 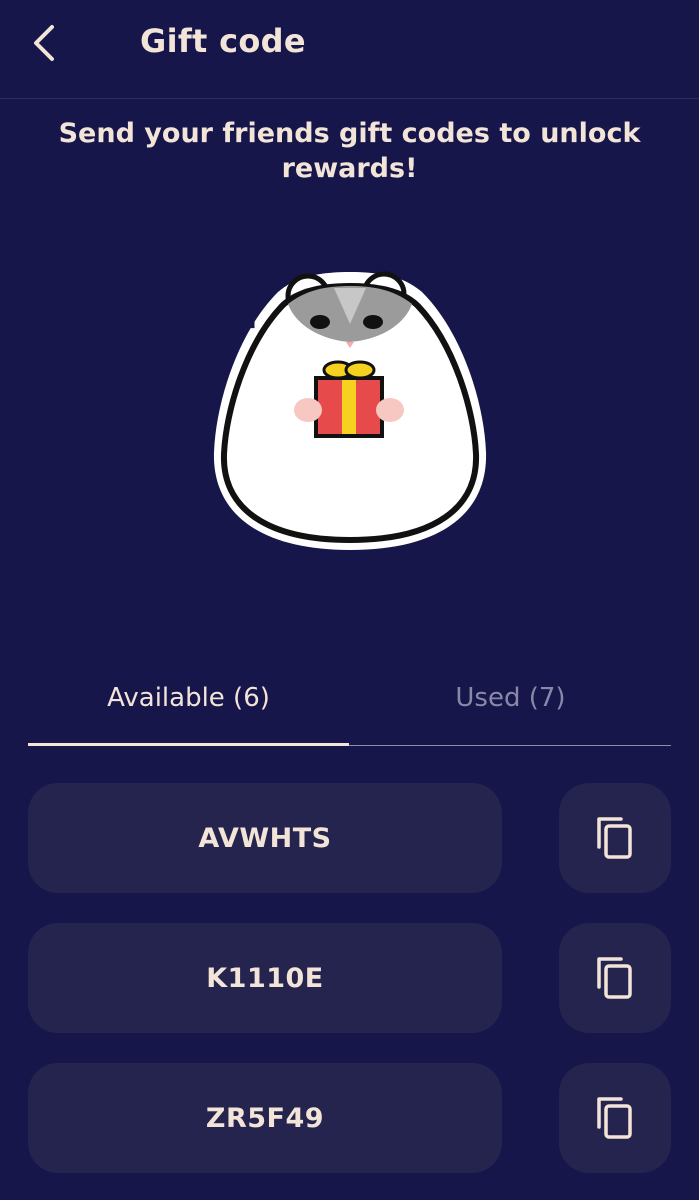 What do you see at coordinates (188, 698) in the screenshot?
I see `tab-available: Available (6)` at bounding box center [188, 698].